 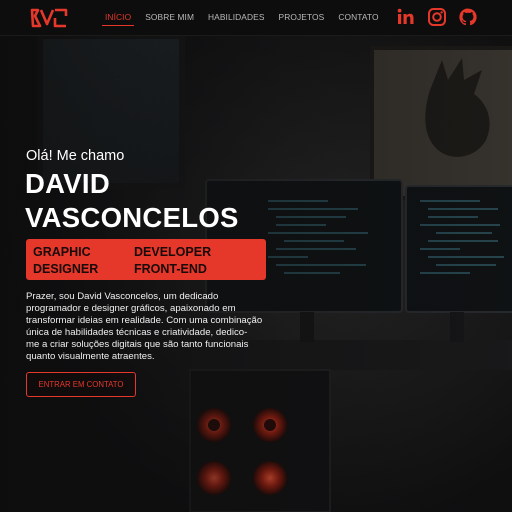 What do you see at coordinates (118, 18) in the screenshot?
I see `nav-item-inicio: INÍCIO` at bounding box center [118, 18].